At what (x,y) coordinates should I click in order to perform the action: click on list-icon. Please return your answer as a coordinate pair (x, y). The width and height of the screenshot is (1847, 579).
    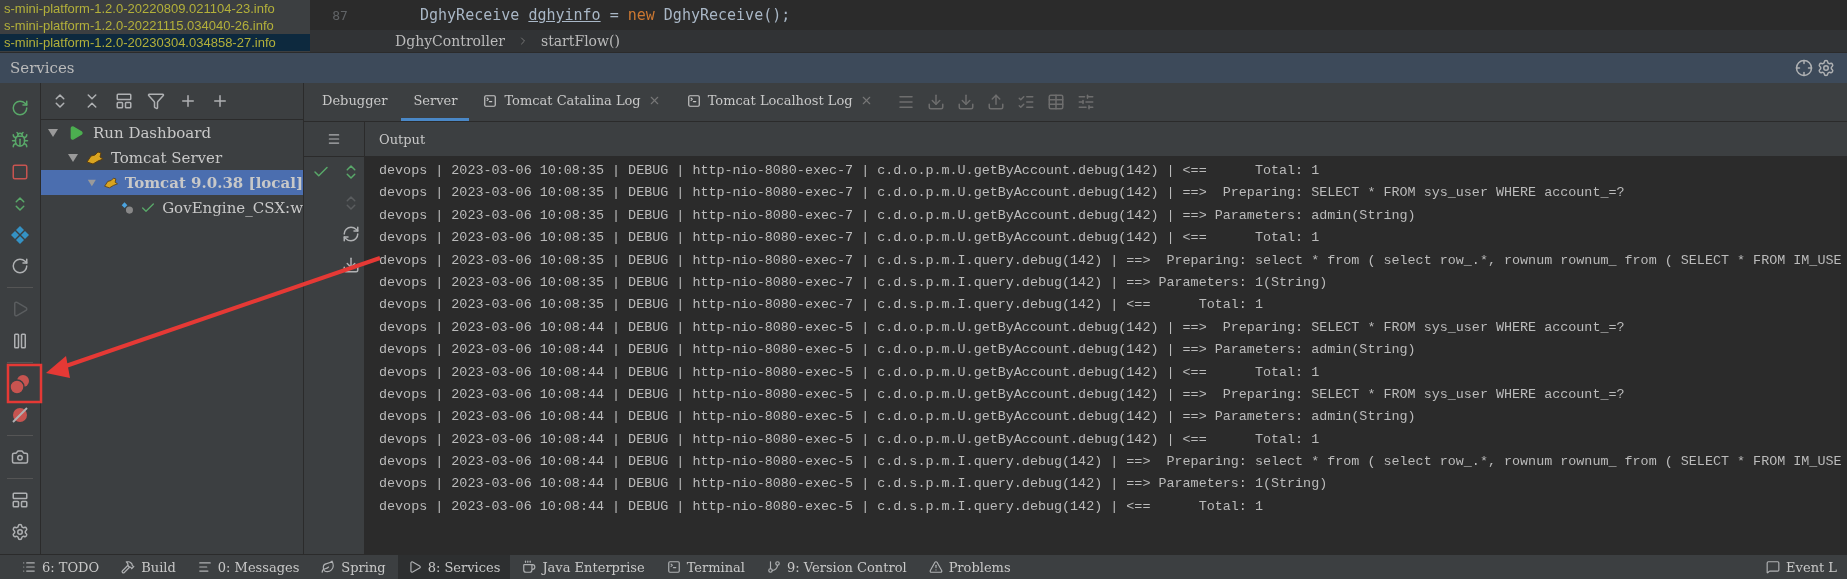
    Looking at the image, I should click on (29, 567).